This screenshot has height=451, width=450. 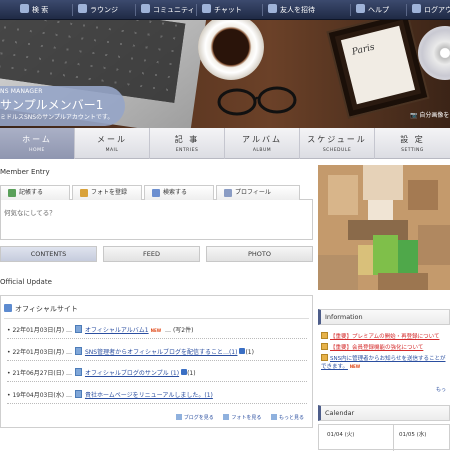 What do you see at coordinates (151, 254) in the screenshot?
I see `tab-feed: FEED` at bounding box center [151, 254].